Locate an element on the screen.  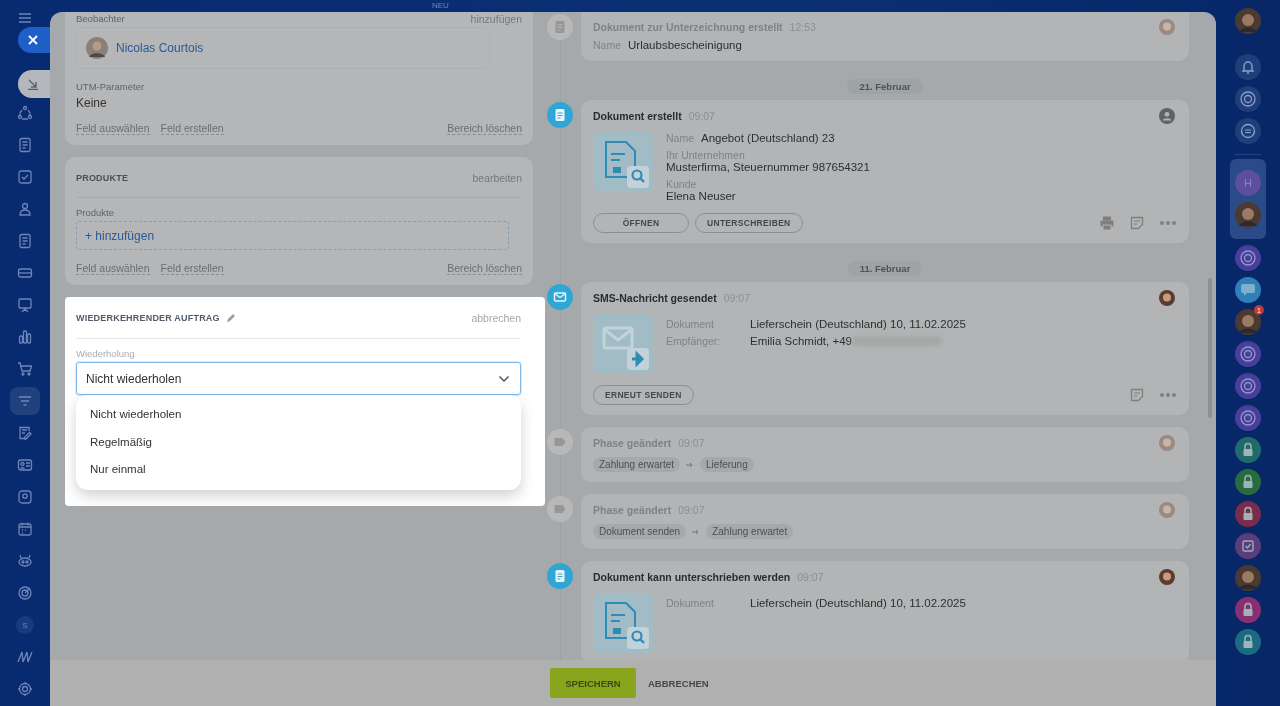
field-value: Emilia Schmidt, +49 is located at coordinates (801, 341).